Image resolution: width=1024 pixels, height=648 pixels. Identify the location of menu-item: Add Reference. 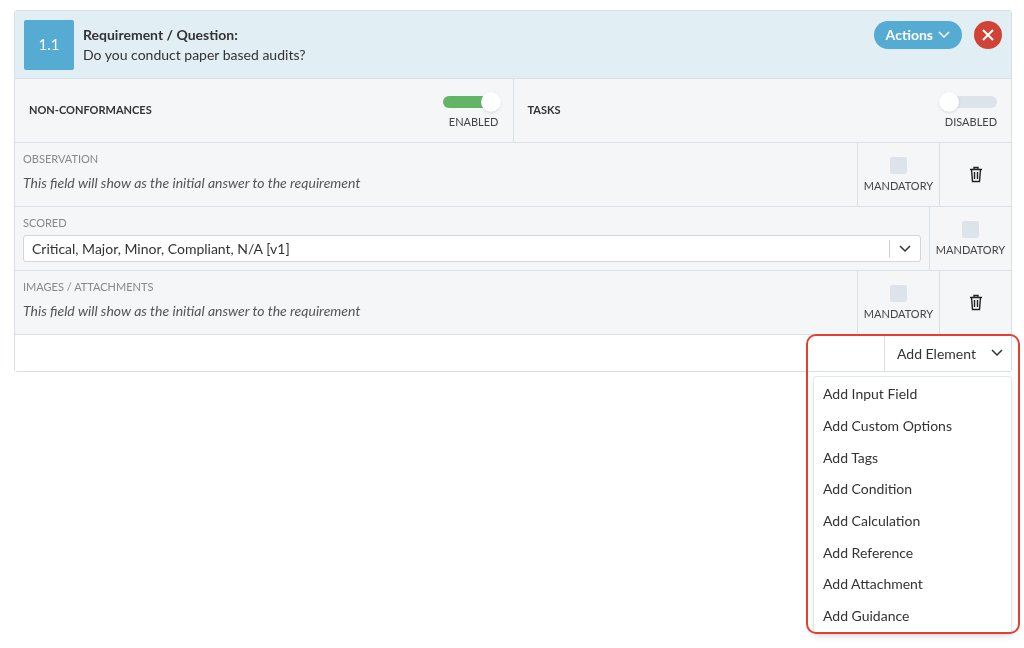
(912, 552).